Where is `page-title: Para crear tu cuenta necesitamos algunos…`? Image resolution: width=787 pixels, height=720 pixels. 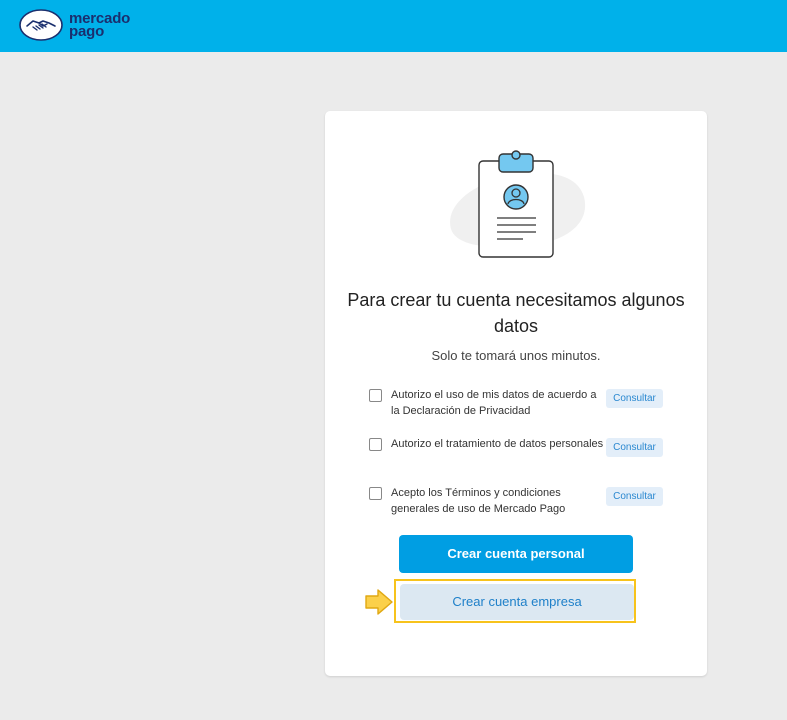 page-title: Para crear tu cuenta necesitamos algunos… is located at coordinates (516, 313).